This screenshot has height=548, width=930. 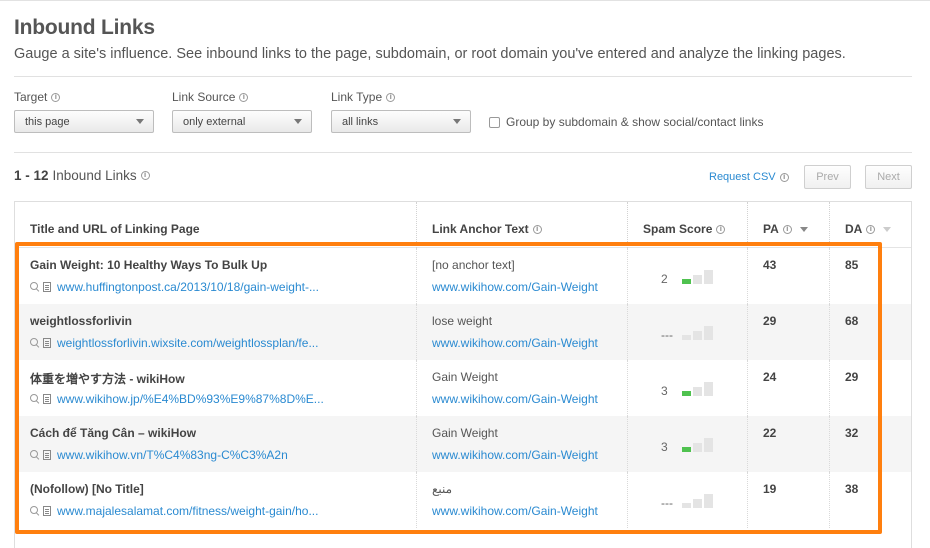 I want to click on target-filter: Target i this page, so click(x=84, y=111).